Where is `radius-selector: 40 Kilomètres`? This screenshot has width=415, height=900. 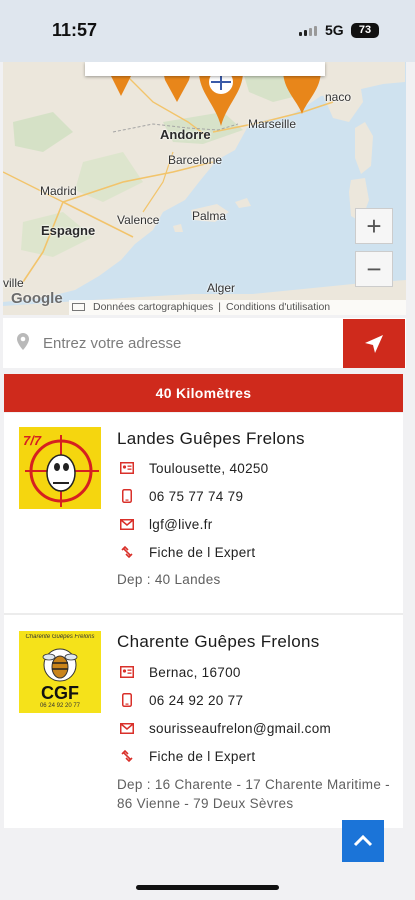
radius-selector: 40 Kilomètres is located at coordinates (203, 393).